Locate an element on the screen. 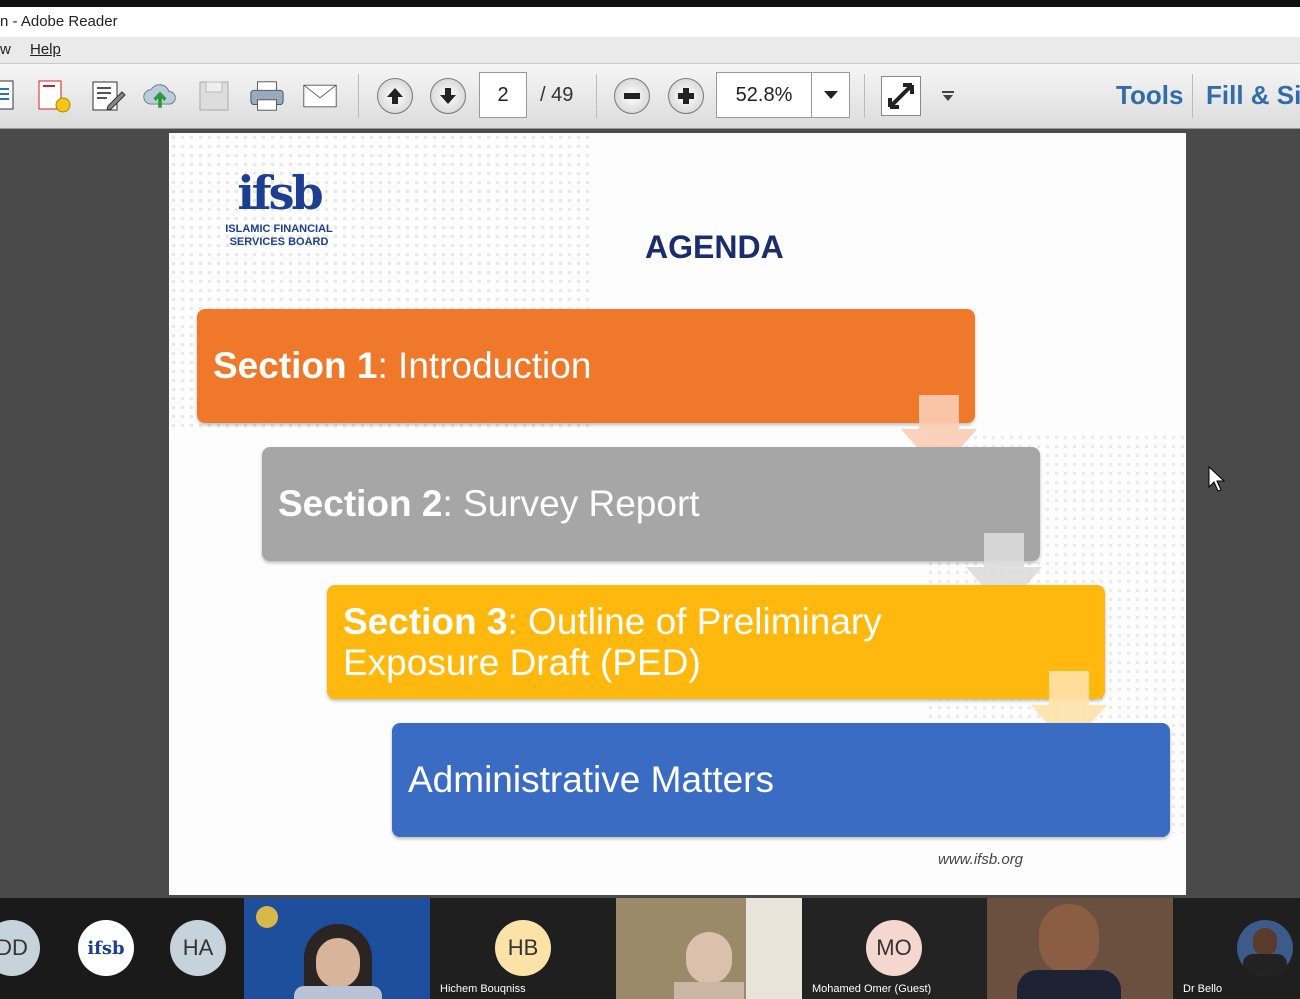 The width and height of the screenshot is (1300, 999). logo-text-line2: SERVICES BOARD is located at coordinates (279, 242).